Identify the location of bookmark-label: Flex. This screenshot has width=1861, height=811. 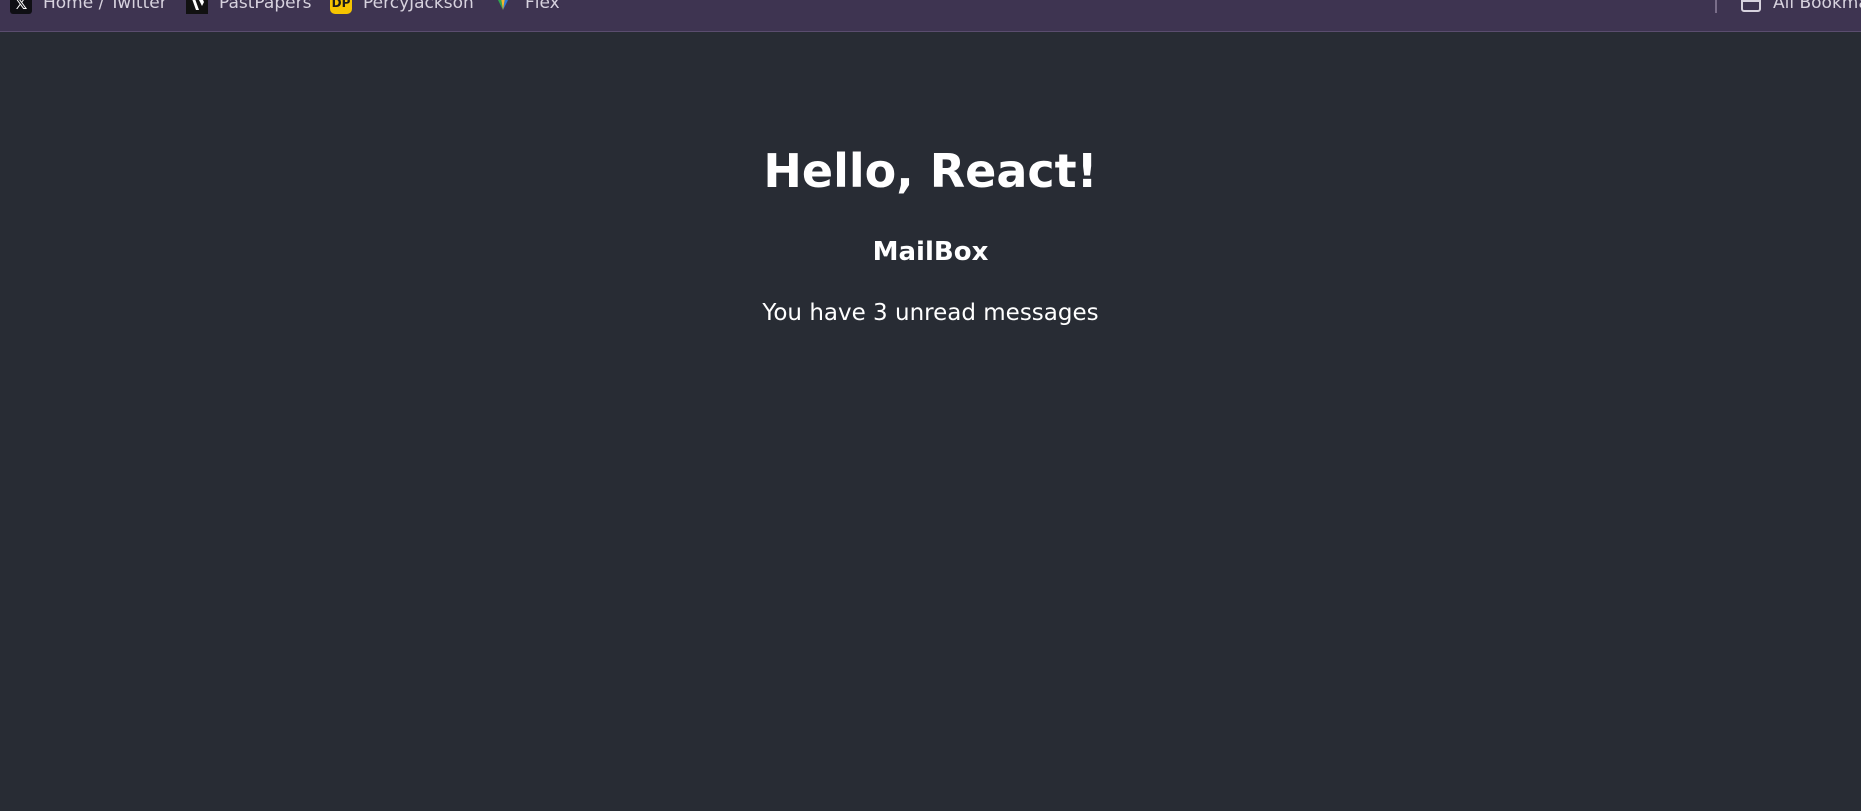
(542, 6).